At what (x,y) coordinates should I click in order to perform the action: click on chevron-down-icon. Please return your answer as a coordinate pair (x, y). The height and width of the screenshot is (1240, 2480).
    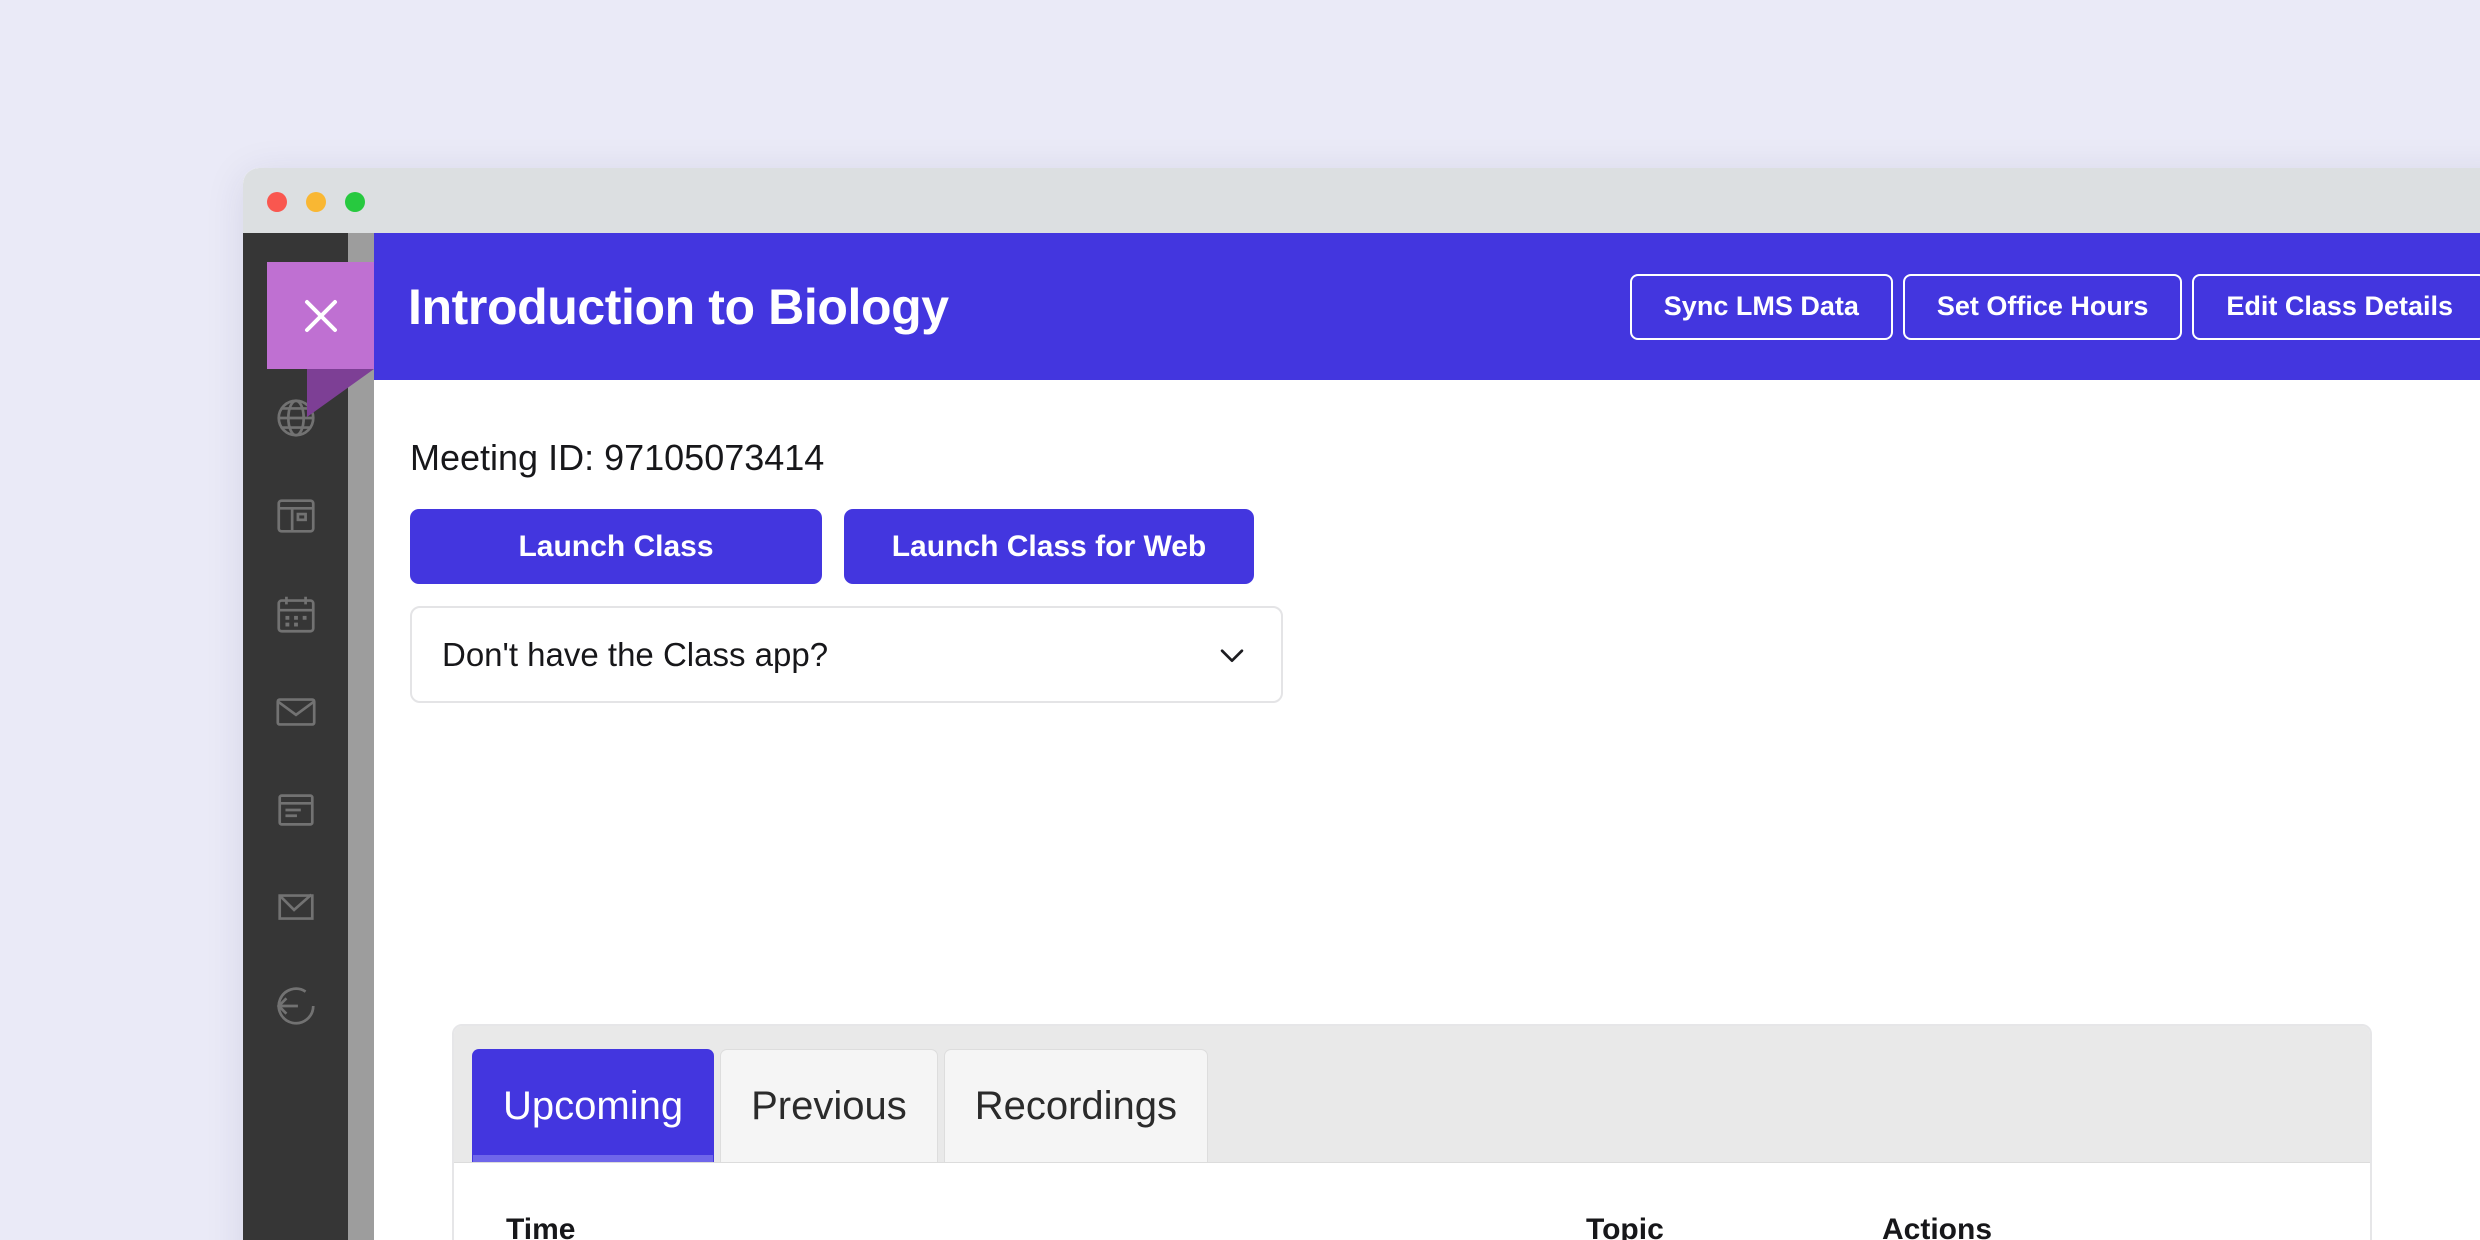
    Looking at the image, I should click on (1232, 655).